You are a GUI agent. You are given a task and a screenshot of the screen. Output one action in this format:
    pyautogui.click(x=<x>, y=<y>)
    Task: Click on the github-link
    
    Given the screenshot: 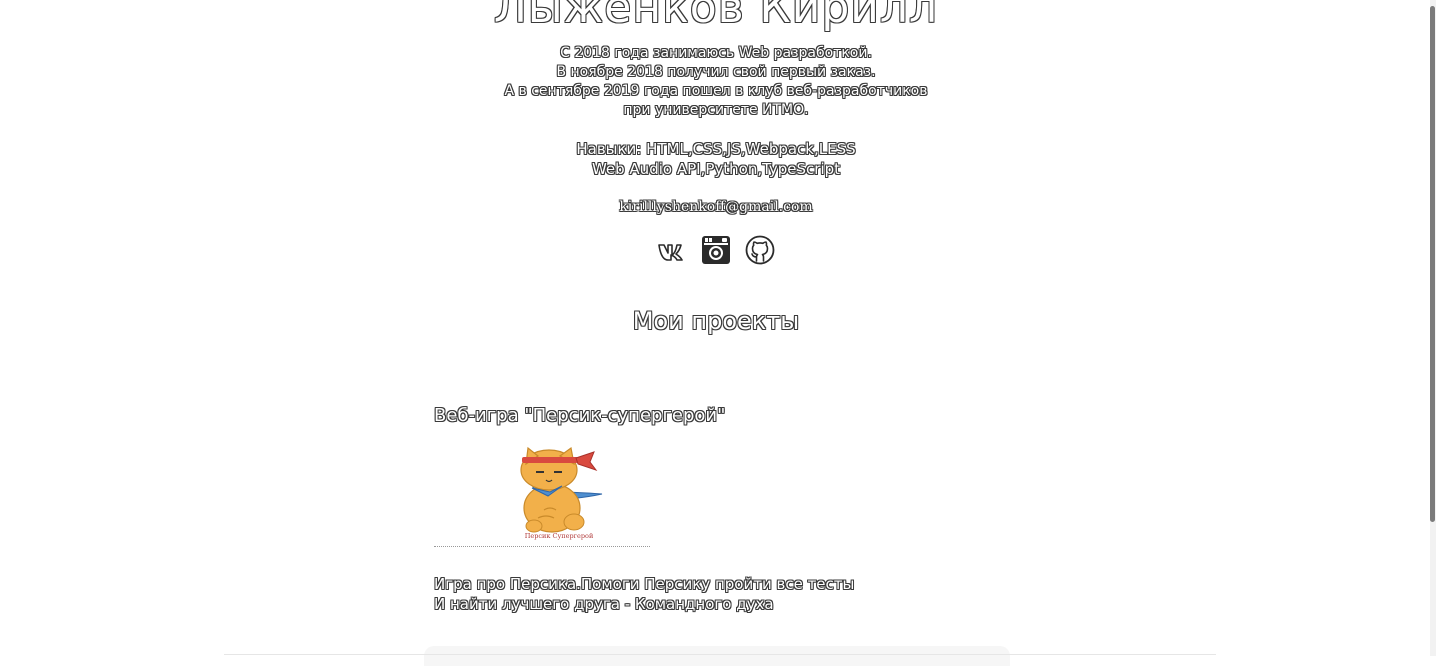 What is the action you would take?
    pyautogui.click(x=760, y=250)
    